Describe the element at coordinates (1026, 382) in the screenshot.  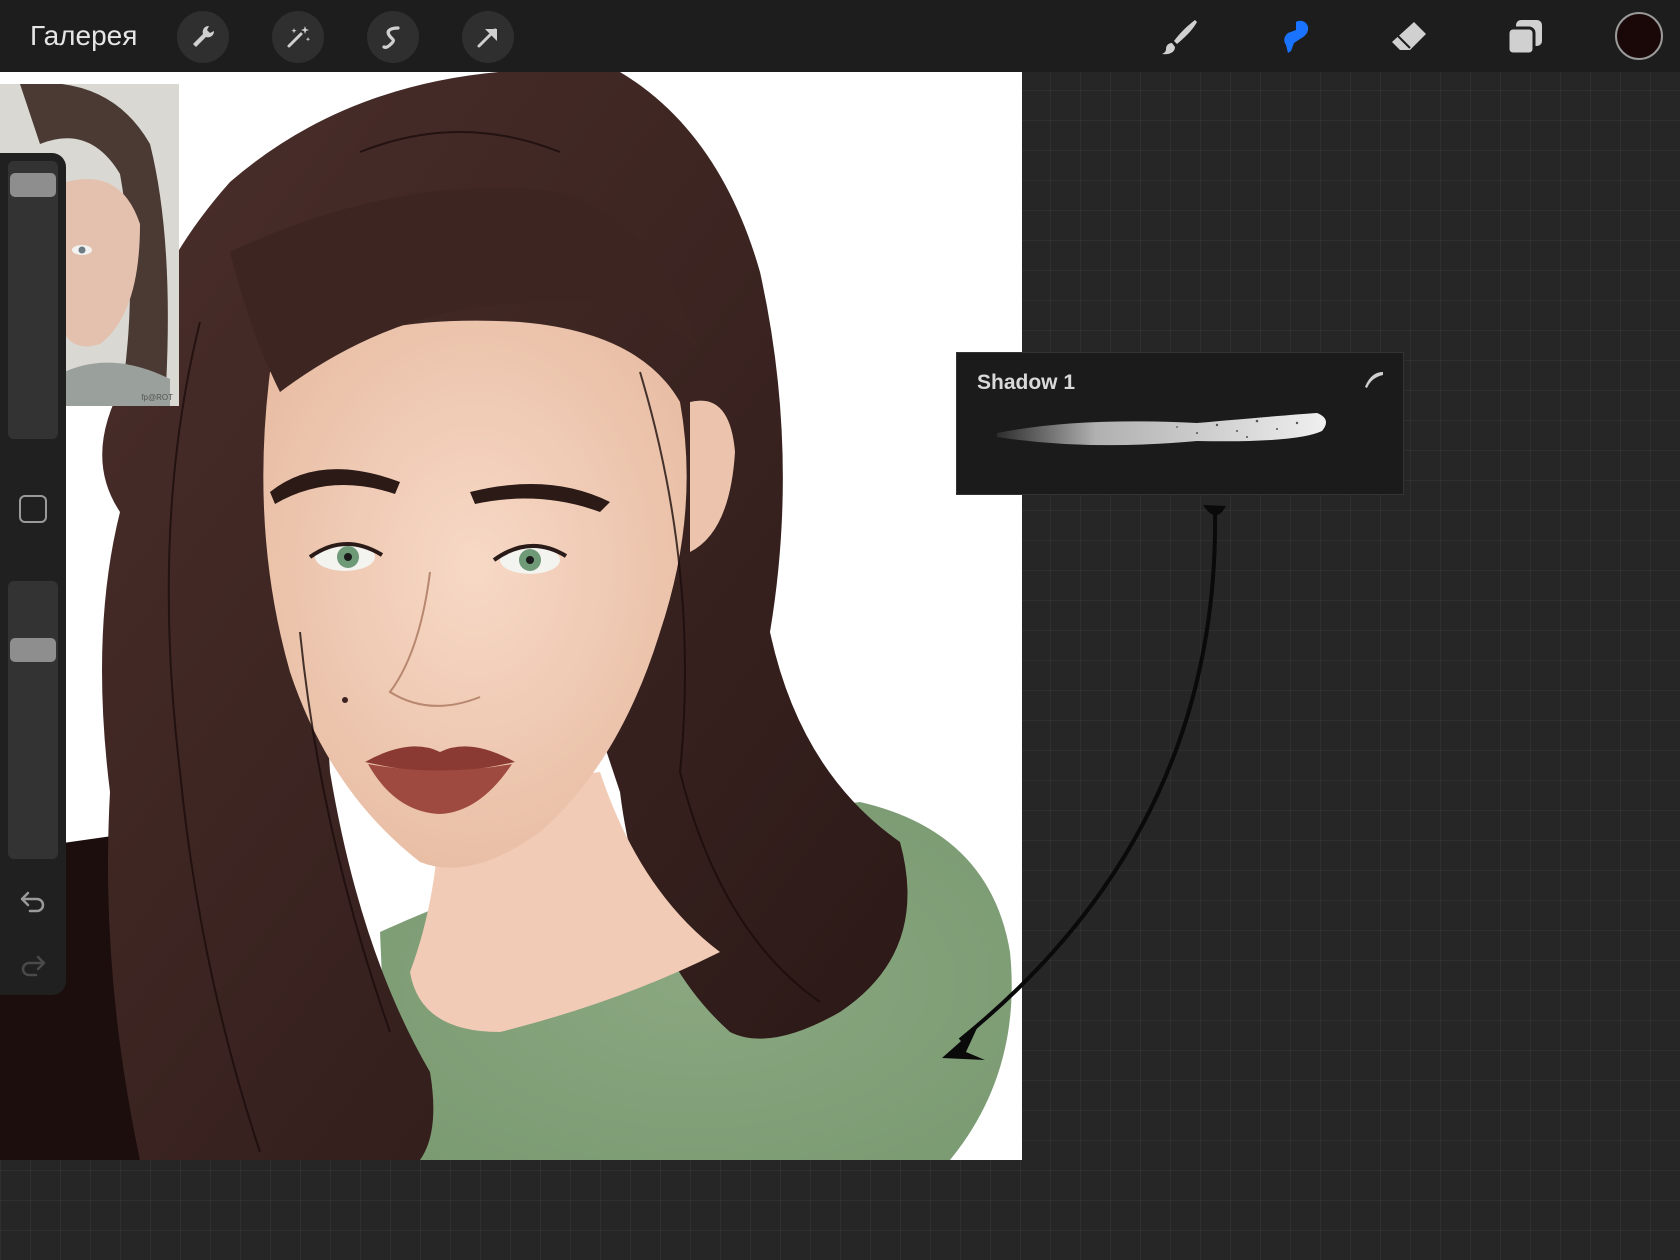
I see `brush-name-label: Shadow 1` at that location.